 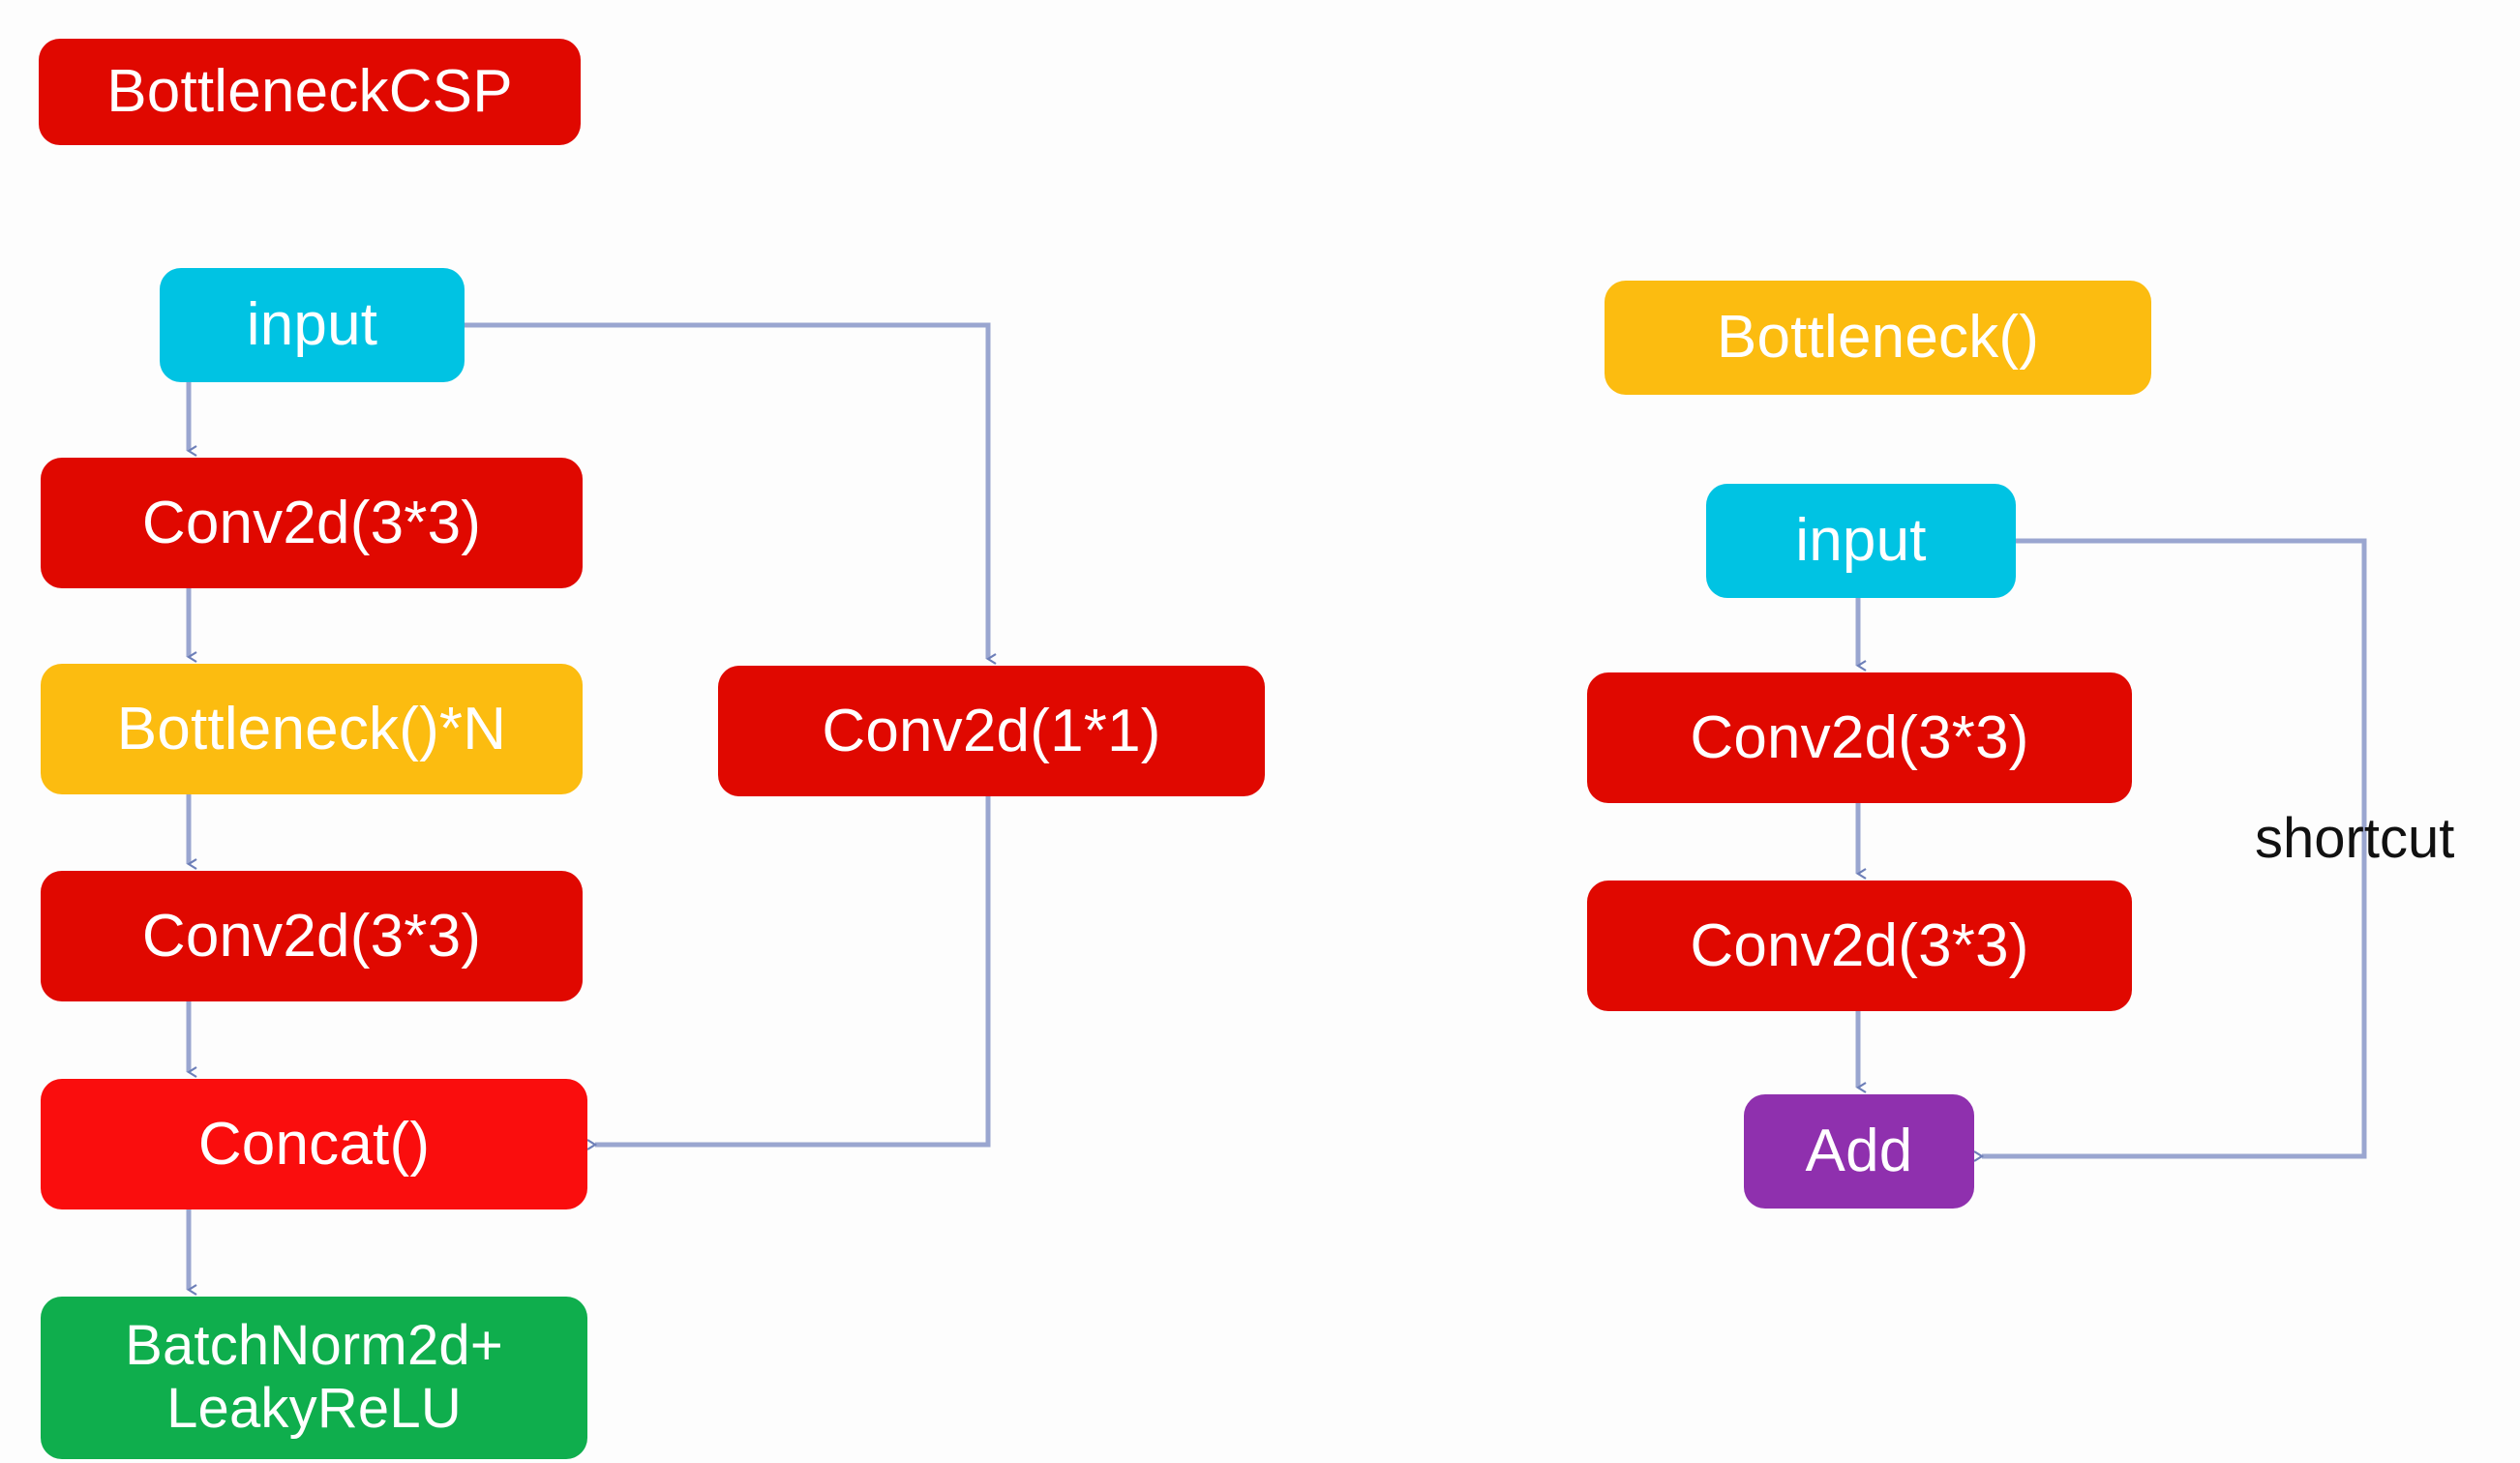 What do you see at coordinates (314, 1378) in the screenshot?
I see `node-csp-batchnorm-leakyrelu: BatchNorm2d+ LeakyReLU` at bounding box center [314, 1378].